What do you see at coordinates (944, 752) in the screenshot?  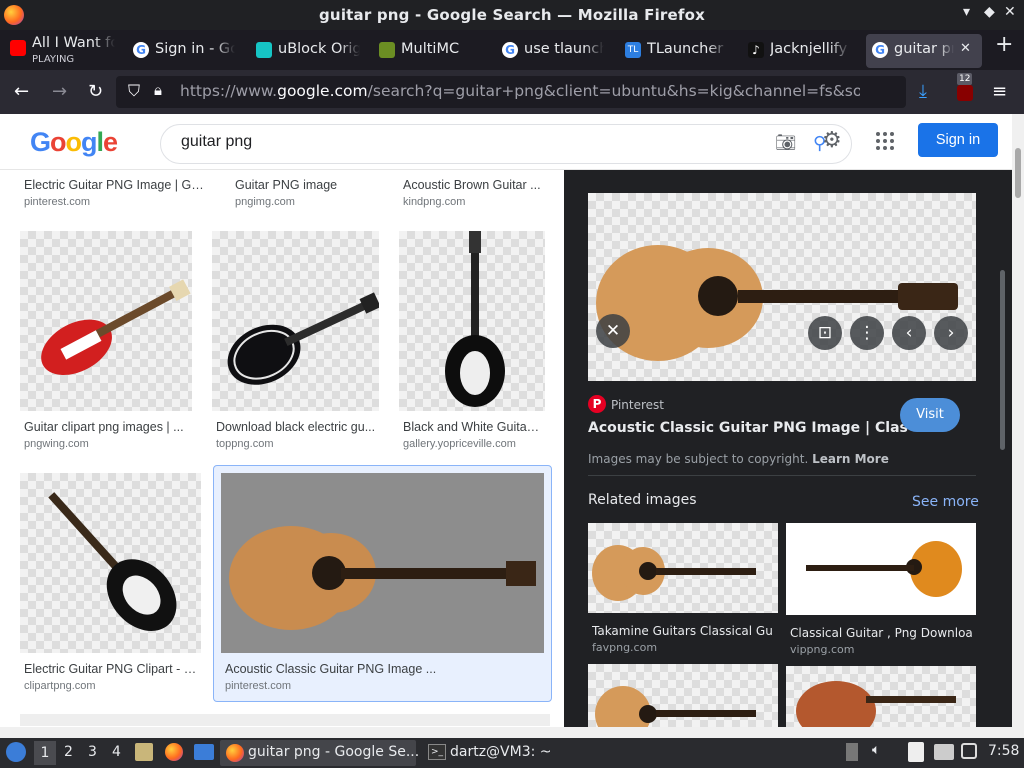 I see `network-icon` at bounding box center [944, 752].